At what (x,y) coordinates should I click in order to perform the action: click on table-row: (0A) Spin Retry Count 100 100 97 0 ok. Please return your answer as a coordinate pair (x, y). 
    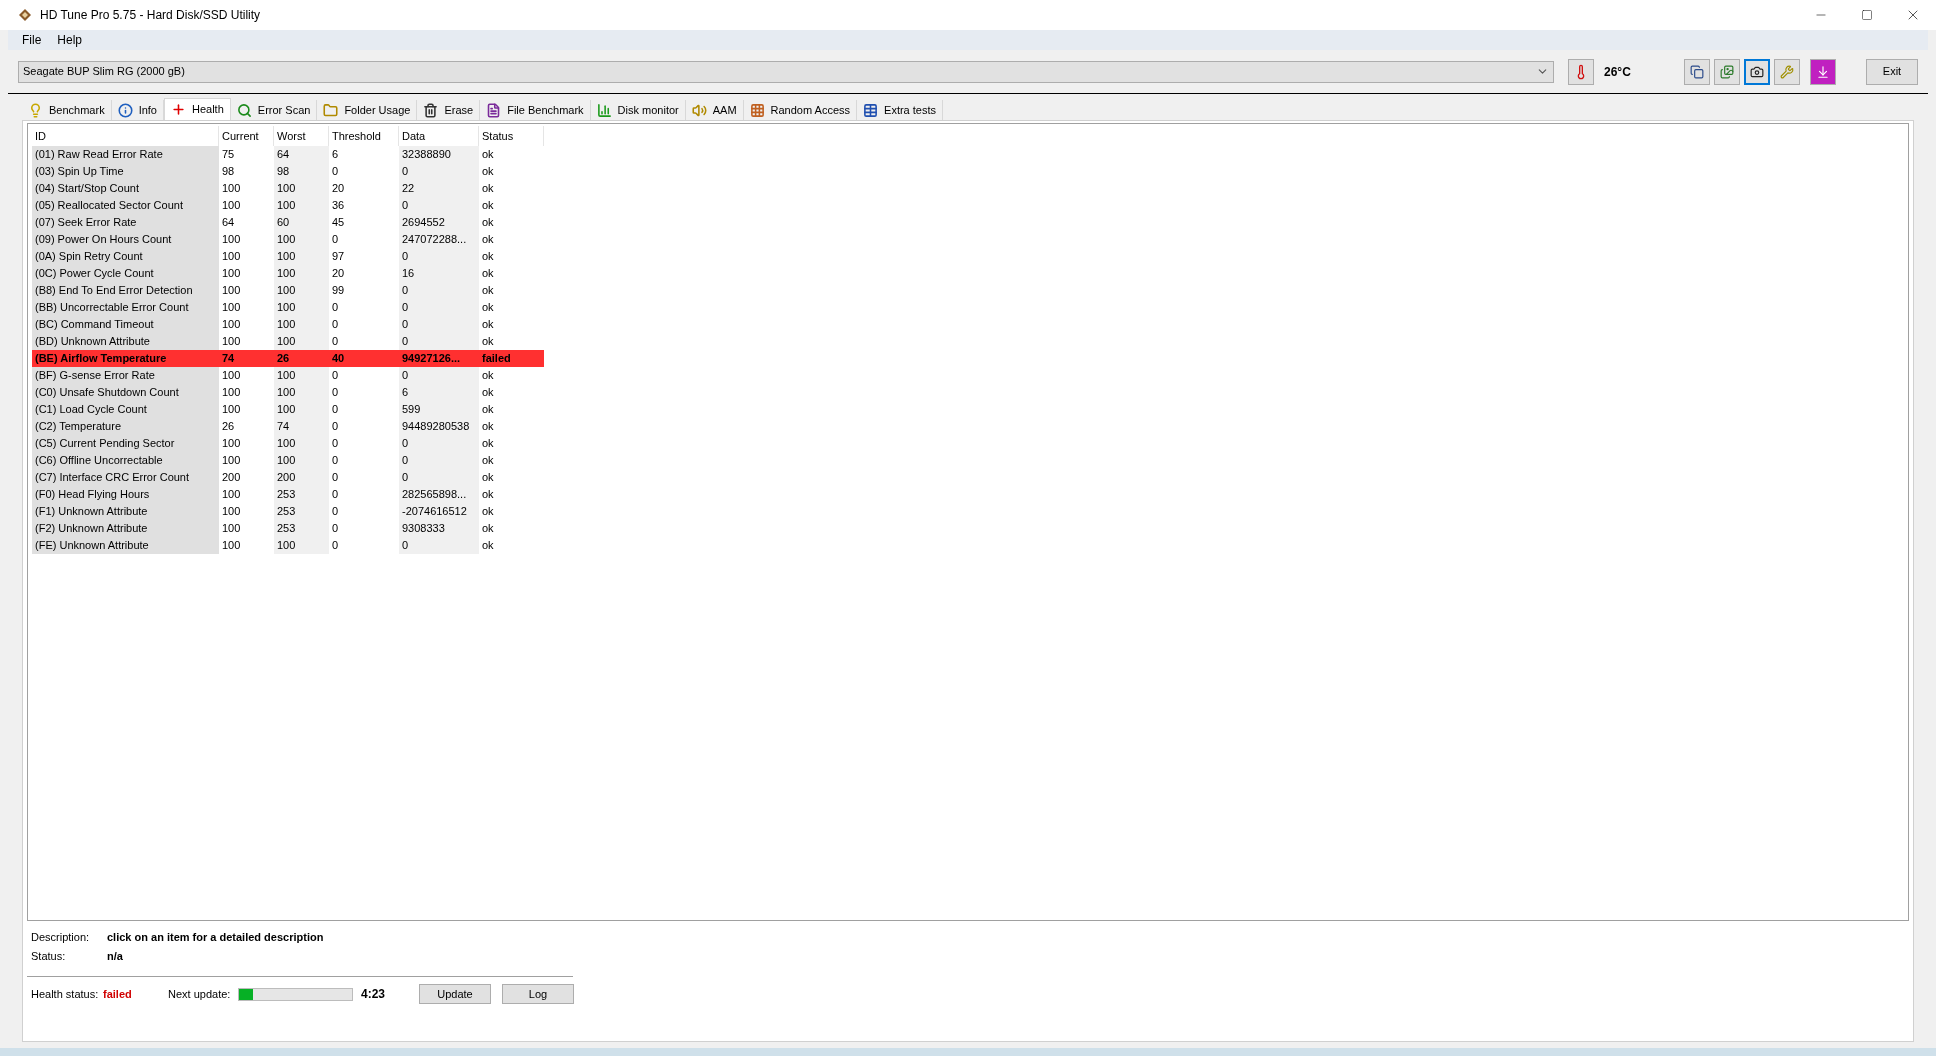
    Looking at the image, I should click on (288, 256).